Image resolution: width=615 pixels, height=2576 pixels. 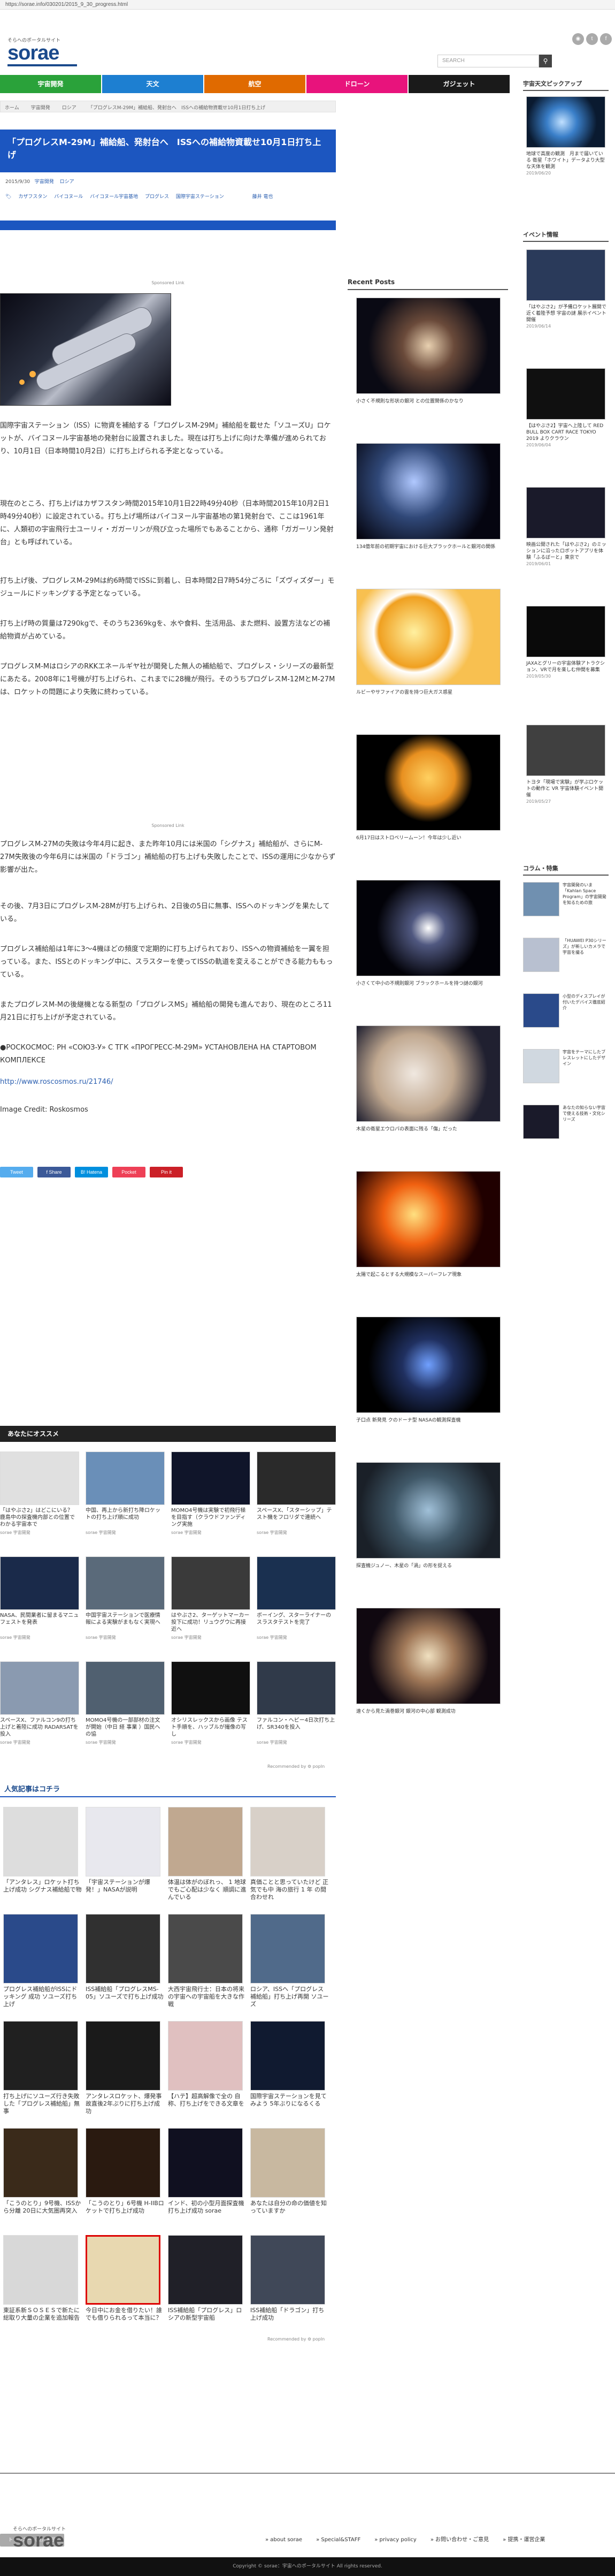 I want to click on event-title: JAXAとグリーの宇宙体験アトラクション、VRで月を楽しむ仲間を募集, so click(x=565, y=667).